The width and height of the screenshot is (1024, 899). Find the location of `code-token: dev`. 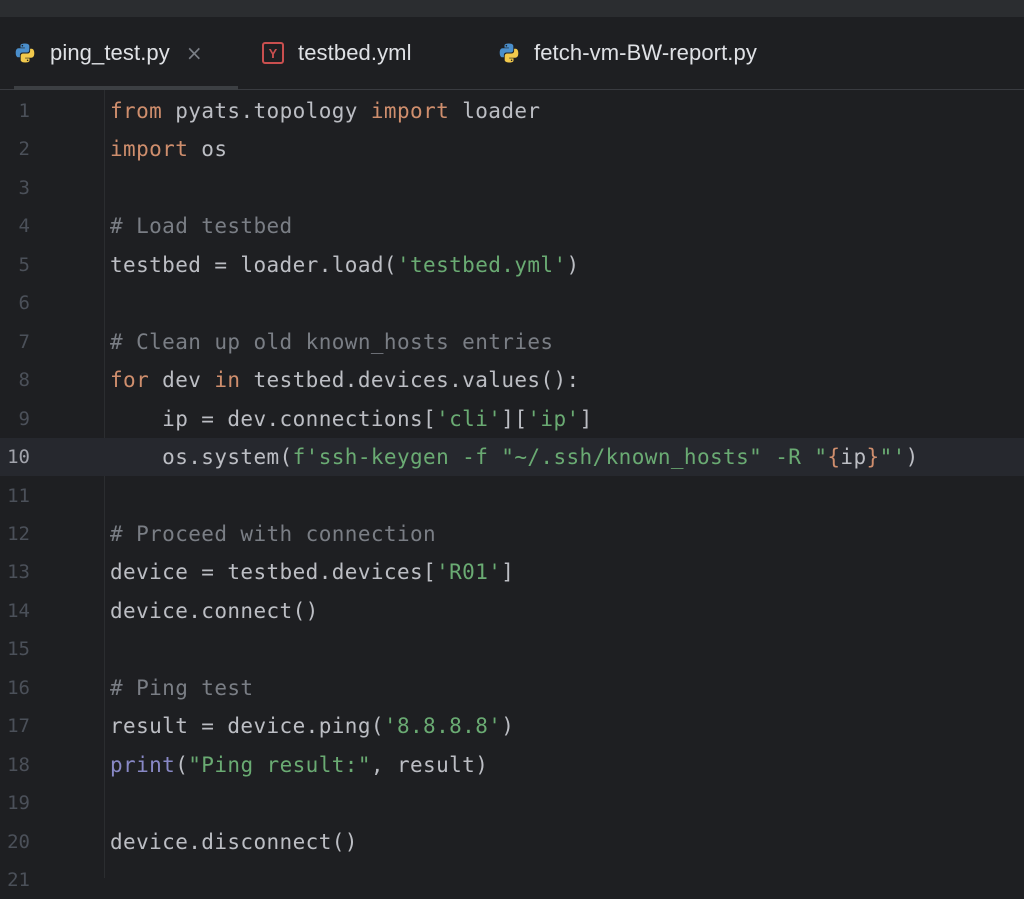

code-token: dev is located at coordinates (182, 380).